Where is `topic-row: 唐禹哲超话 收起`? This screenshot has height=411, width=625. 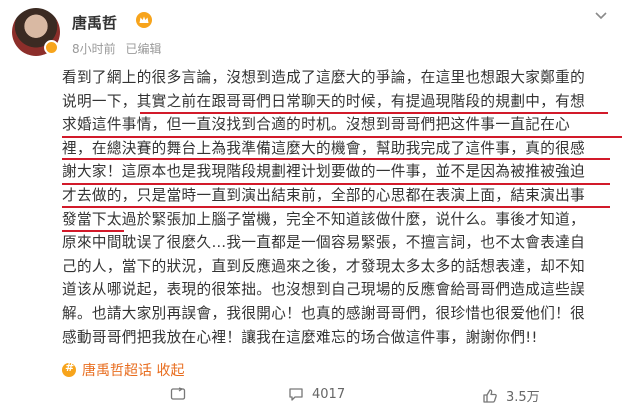 topic-row: 唐禹哲超话 收起 is located at coordinates (123, 370).